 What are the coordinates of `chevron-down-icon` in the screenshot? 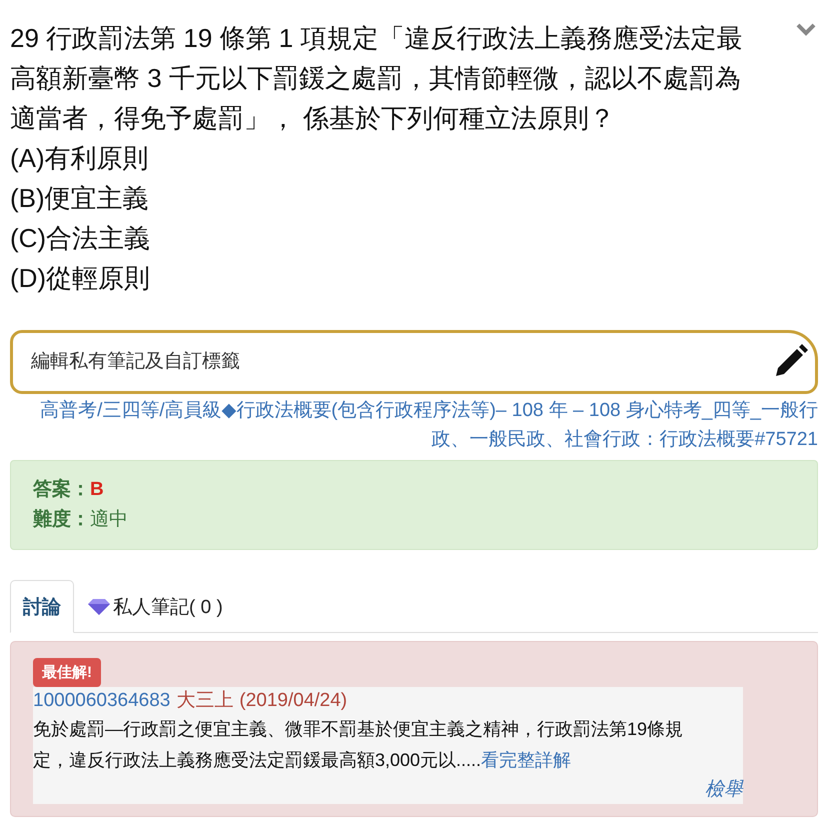 It's located at (806, 29).